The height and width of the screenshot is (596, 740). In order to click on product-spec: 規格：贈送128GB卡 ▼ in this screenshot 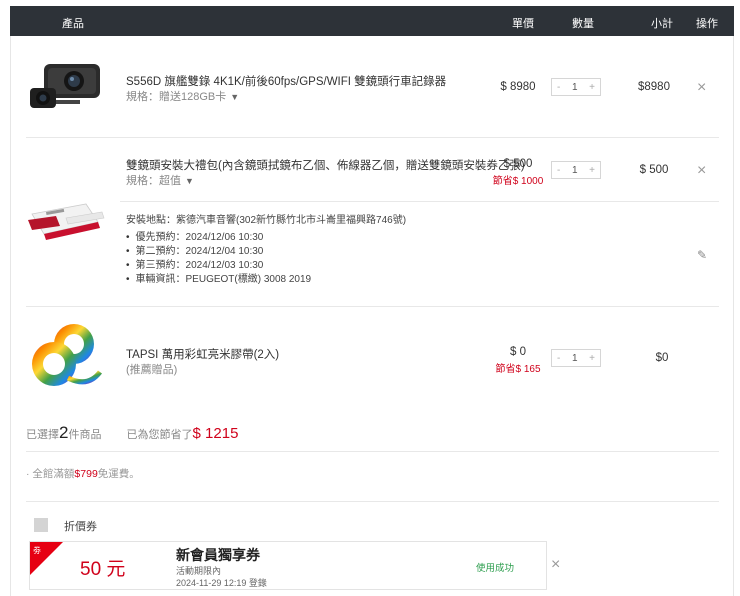, I will do `click(182, 96)`.